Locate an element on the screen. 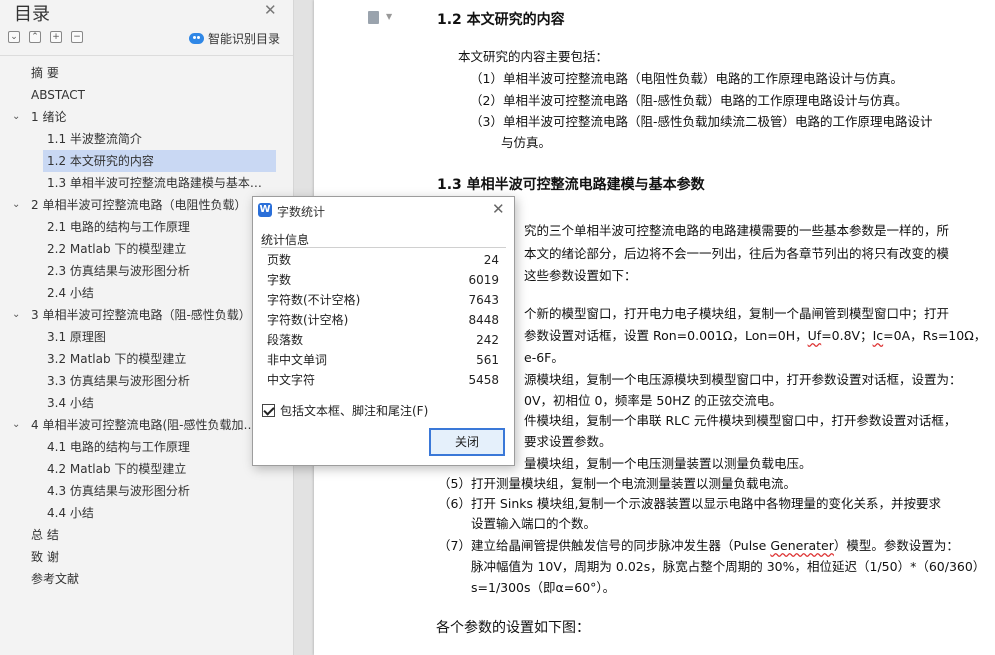 Image resolution: width=995 pixels, height=655 pixels. heading-1-3: 1.3 单相半波可控整流电路建模与基本参数 is located at coordinates (571, 185).